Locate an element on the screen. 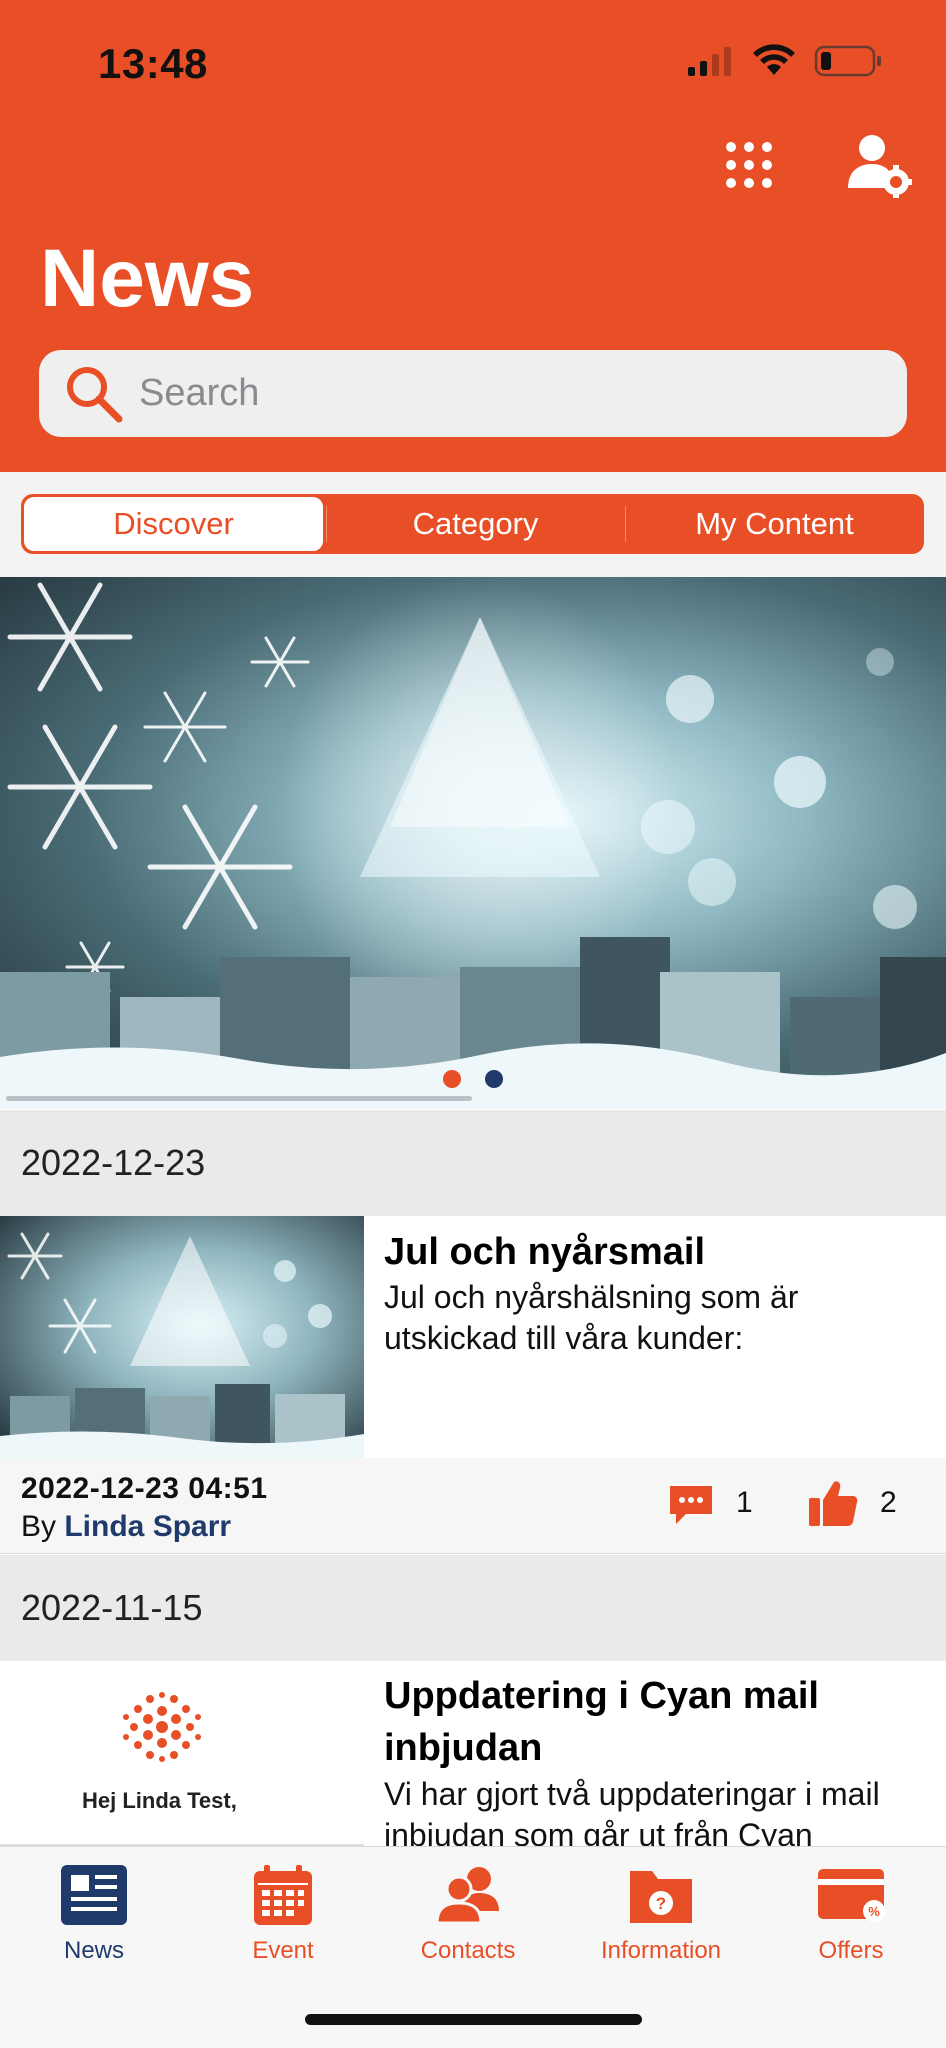 The width and height of the screenshot is (946, 2048). like-count: 2 is located at coordinates (888, 1502).